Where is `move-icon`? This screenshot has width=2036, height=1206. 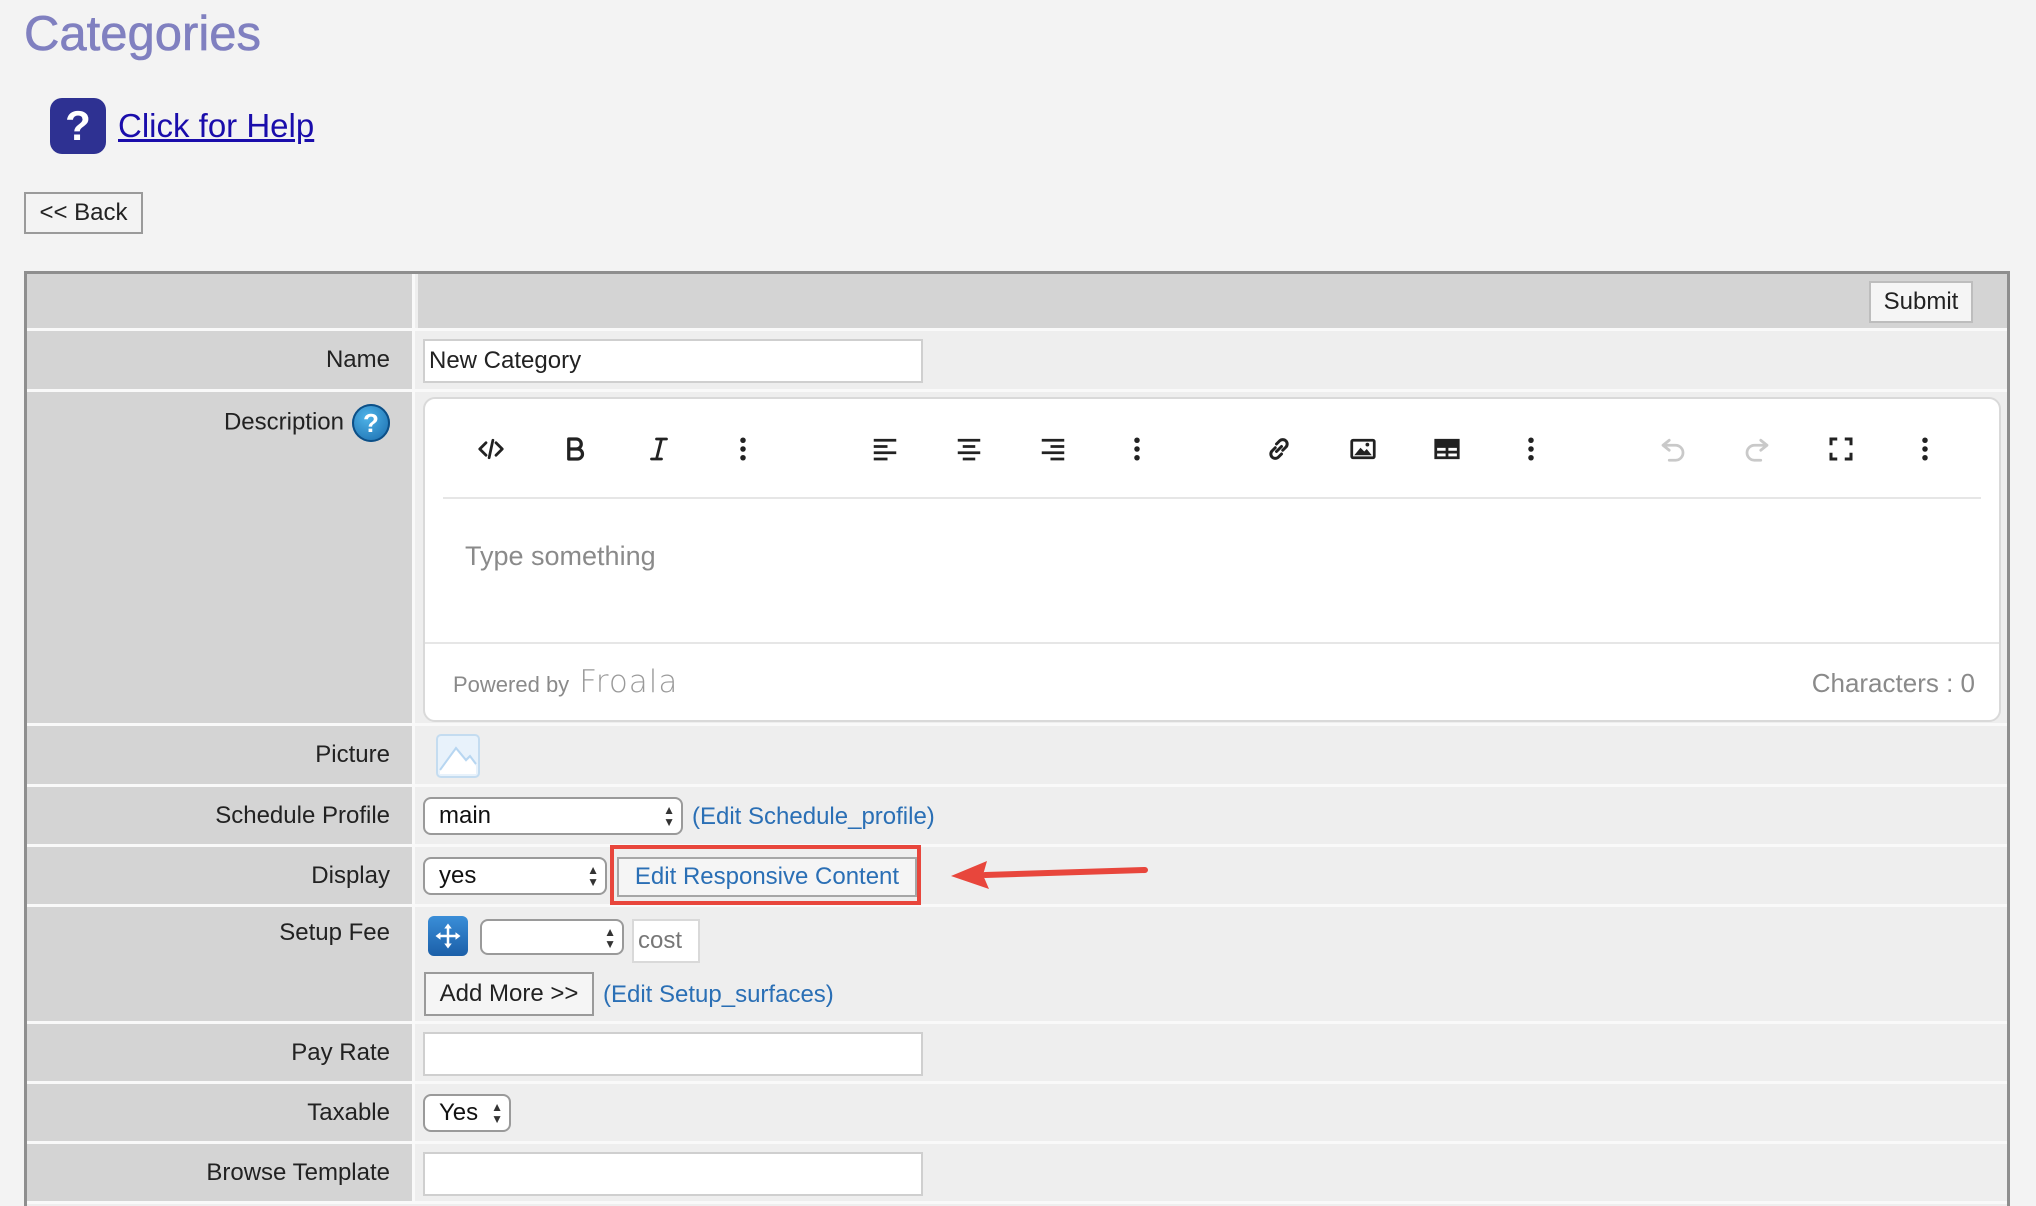 move-icon is located at coordinates (448, 936).